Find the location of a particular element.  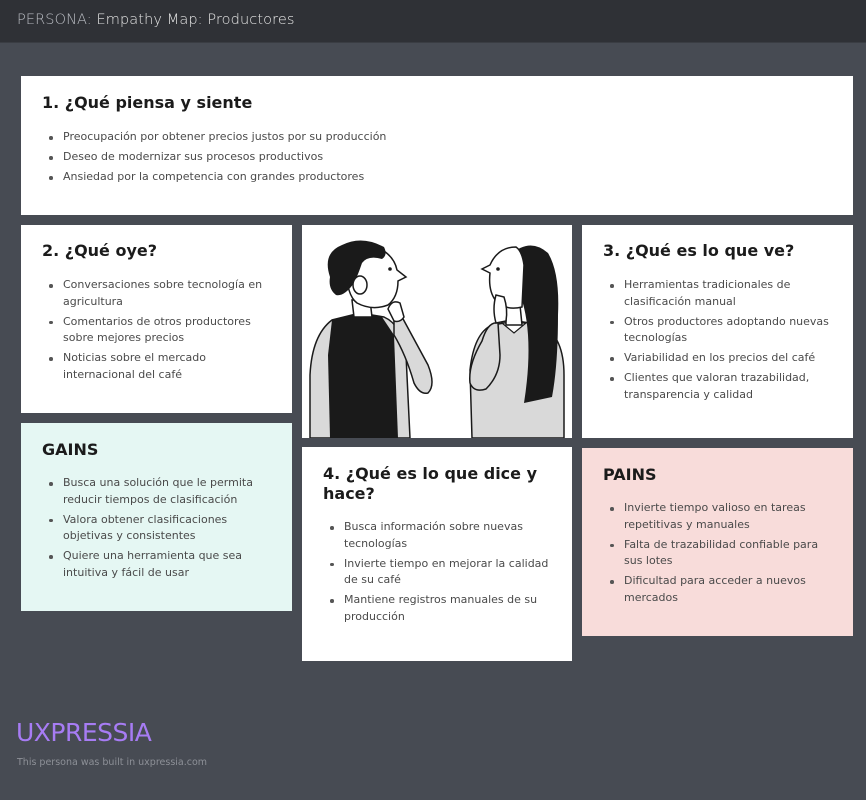

persona-title: Empathy Map: Productores is located at coordinates (195, 20).